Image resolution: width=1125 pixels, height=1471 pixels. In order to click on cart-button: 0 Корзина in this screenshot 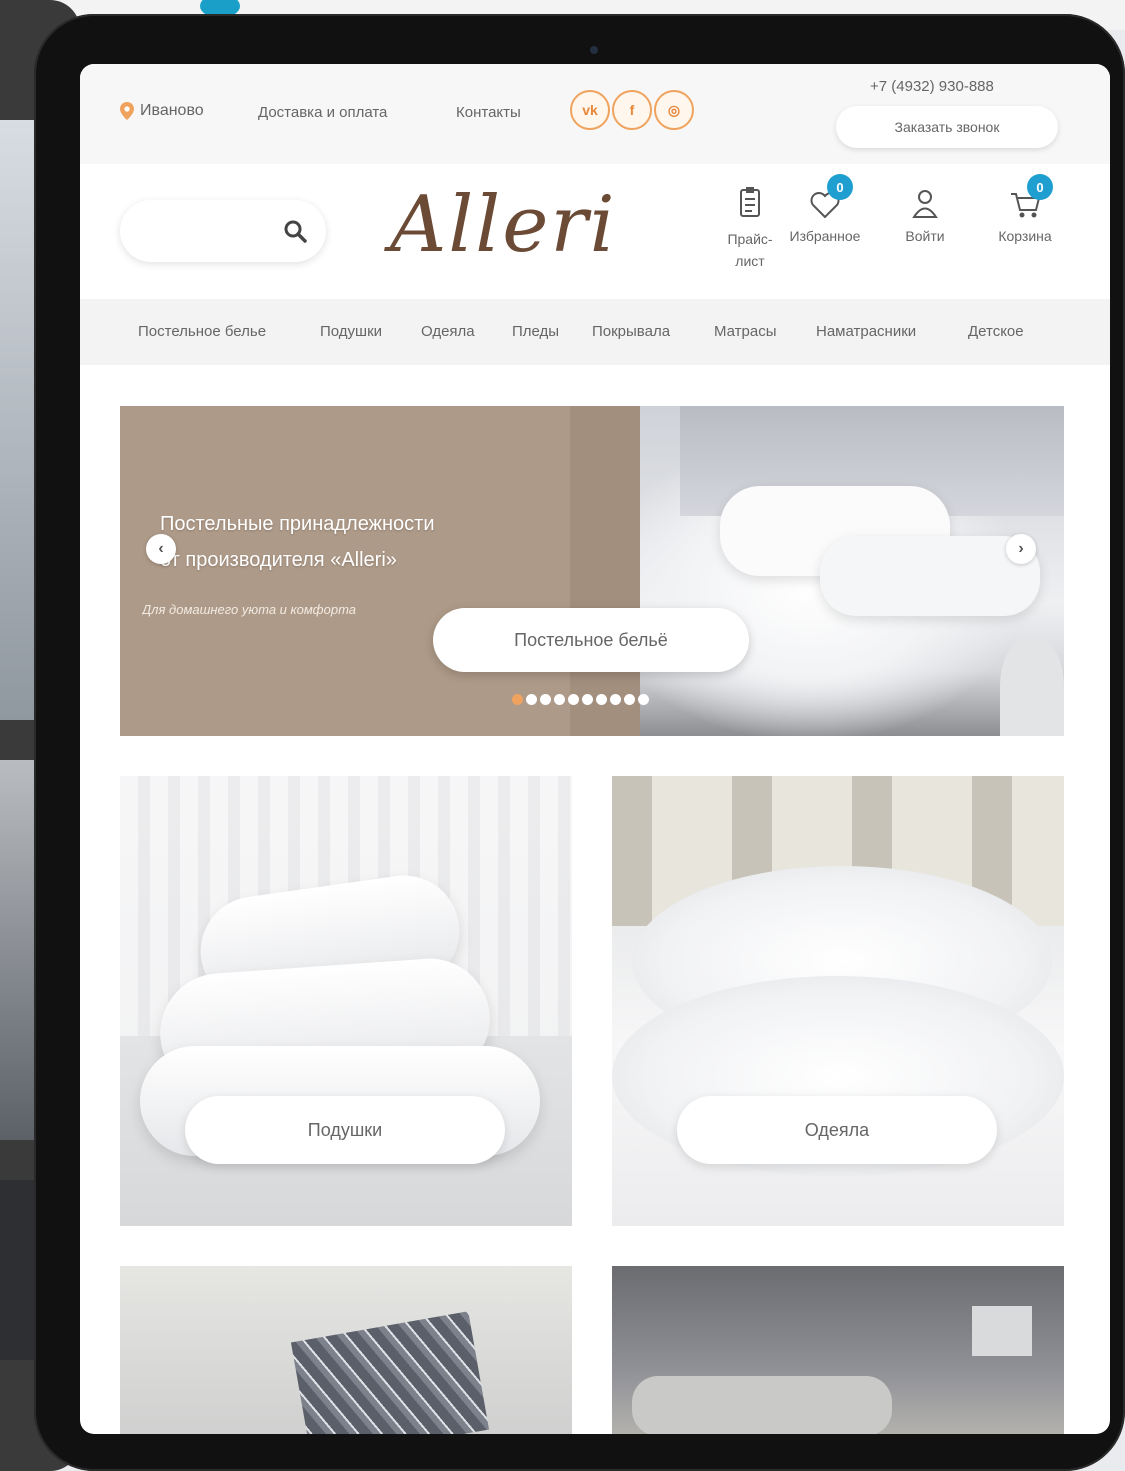, I will do `click(1025, 209)`.